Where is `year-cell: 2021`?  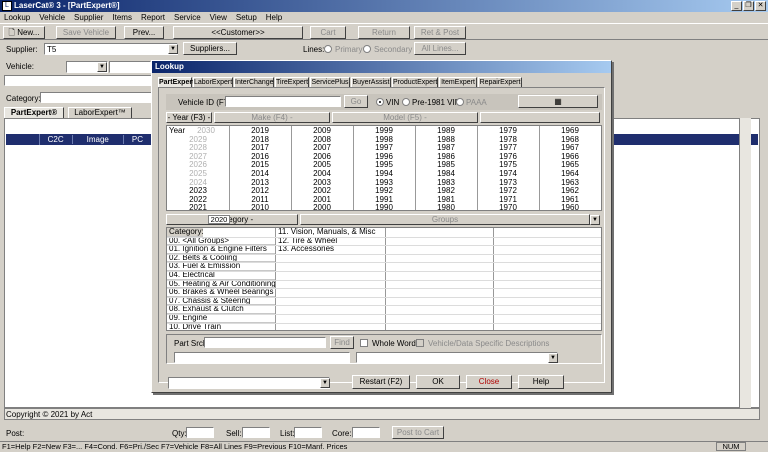 year-cell: 2021 is located at coordinates (198, 206).